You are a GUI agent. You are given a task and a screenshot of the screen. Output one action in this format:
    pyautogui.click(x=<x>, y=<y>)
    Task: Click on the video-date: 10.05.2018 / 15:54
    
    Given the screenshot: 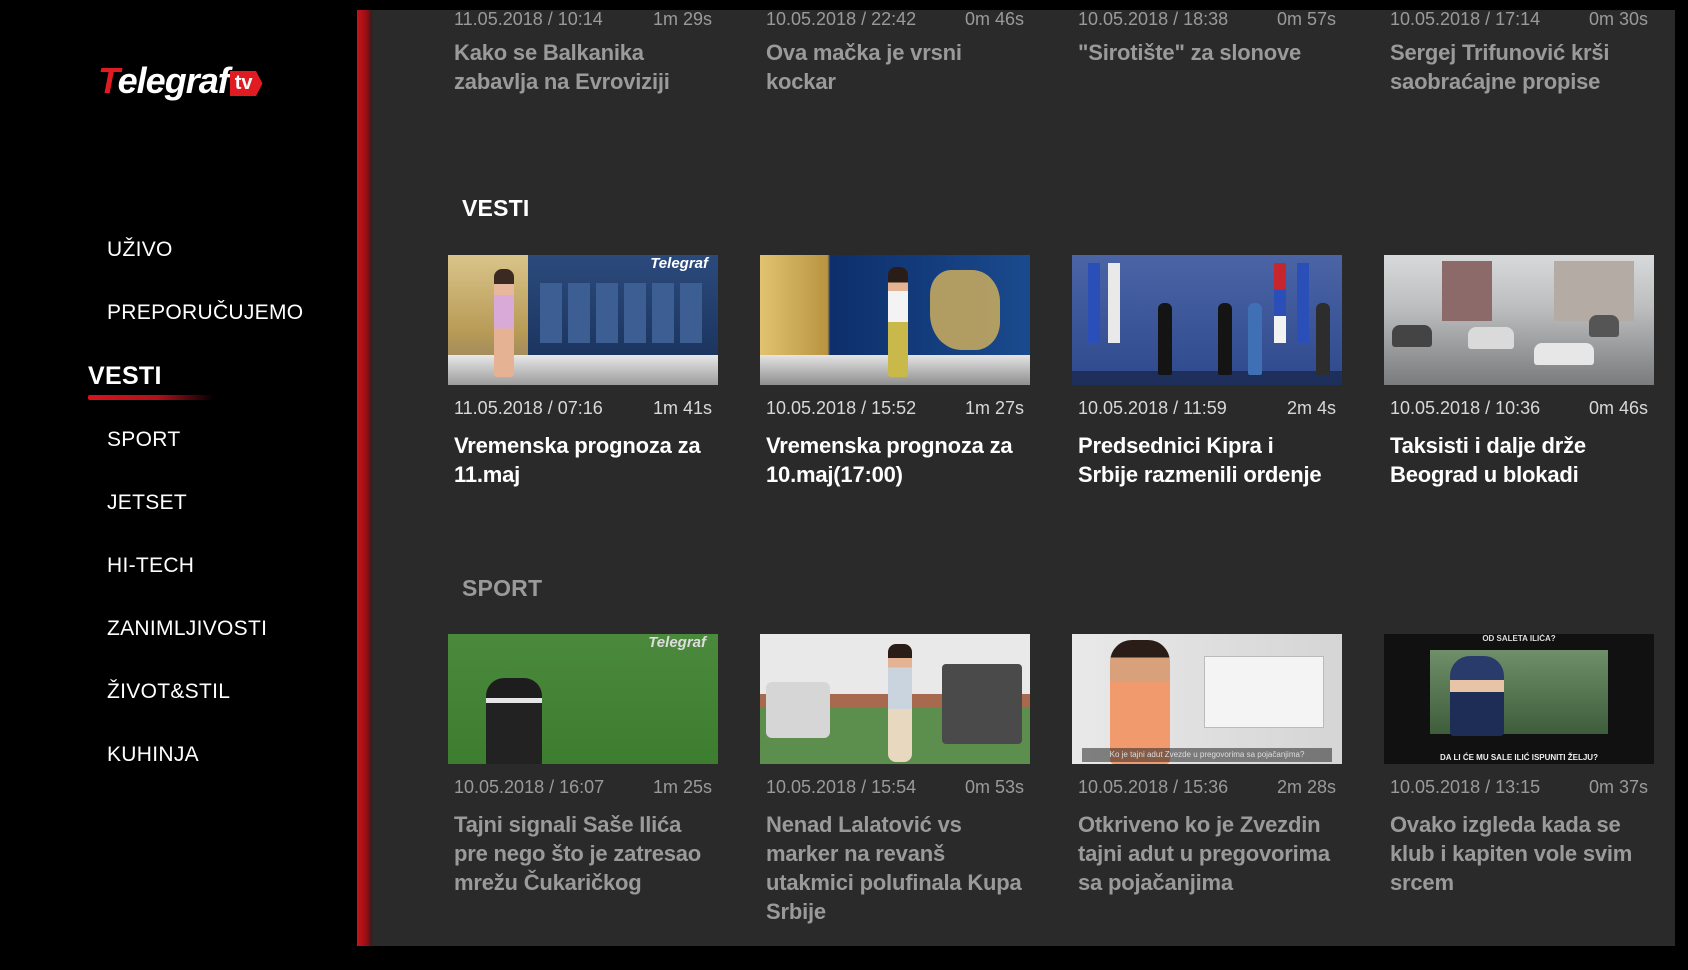 What is the action you would take?
    pyautogui.click(x=841, y=787)
    